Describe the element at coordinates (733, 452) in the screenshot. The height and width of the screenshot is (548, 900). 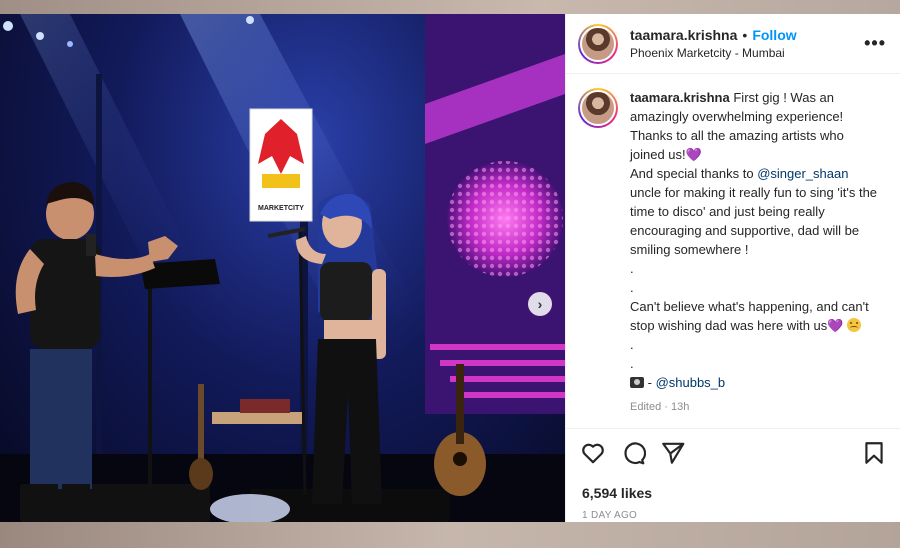
I see `action-bar` at that location.